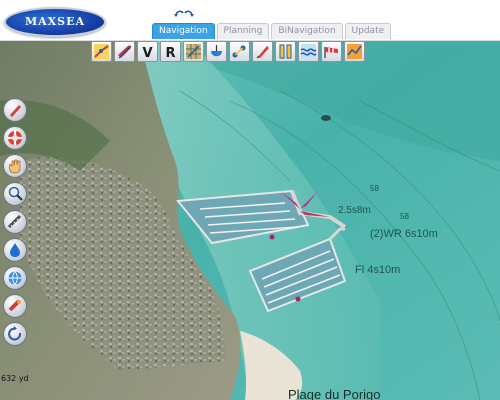  I want to click on red-ship-icon, so click(125, 52).